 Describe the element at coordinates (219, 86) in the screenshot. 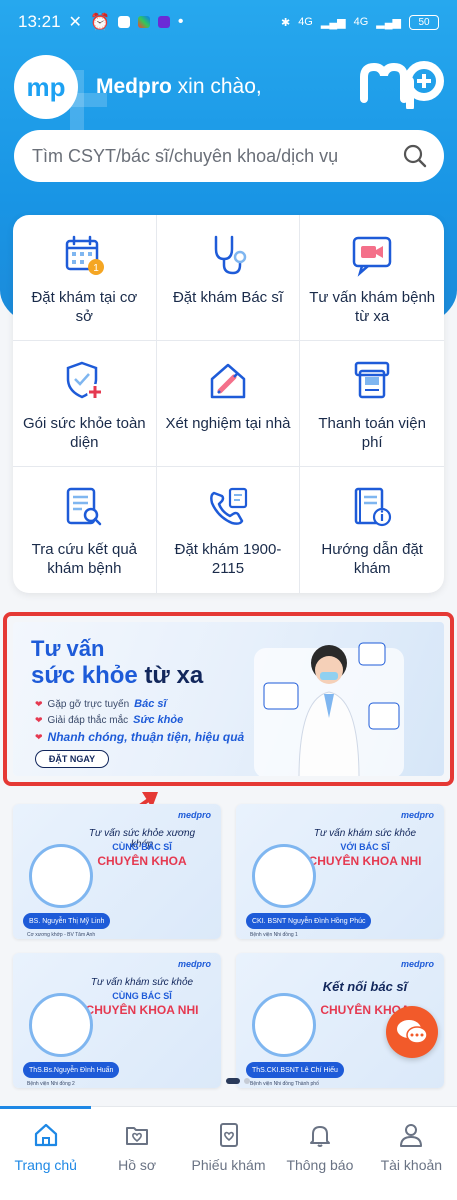

I see `greeting-suffix: xin chào,` at that location.